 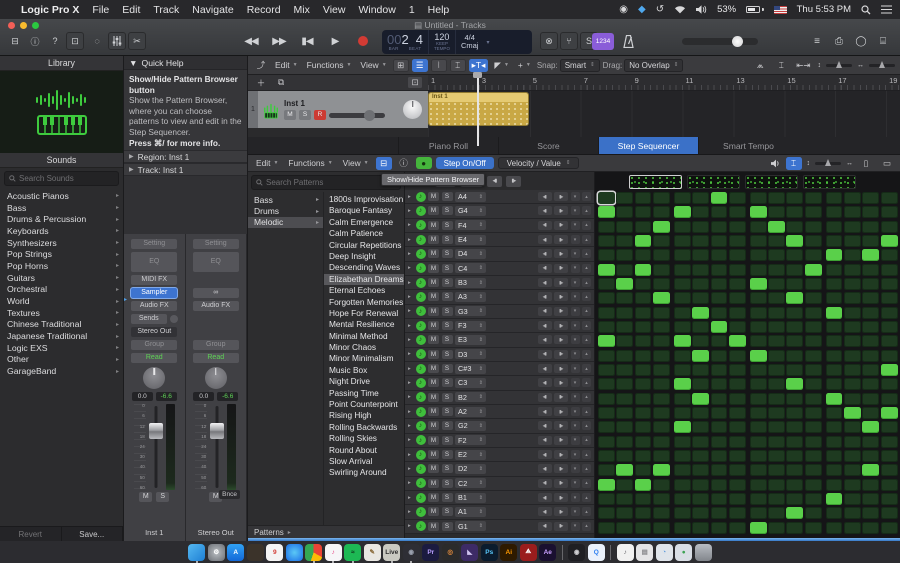 I want to click on dock-itunes-icon: ♪, so click(x=333, y=552).